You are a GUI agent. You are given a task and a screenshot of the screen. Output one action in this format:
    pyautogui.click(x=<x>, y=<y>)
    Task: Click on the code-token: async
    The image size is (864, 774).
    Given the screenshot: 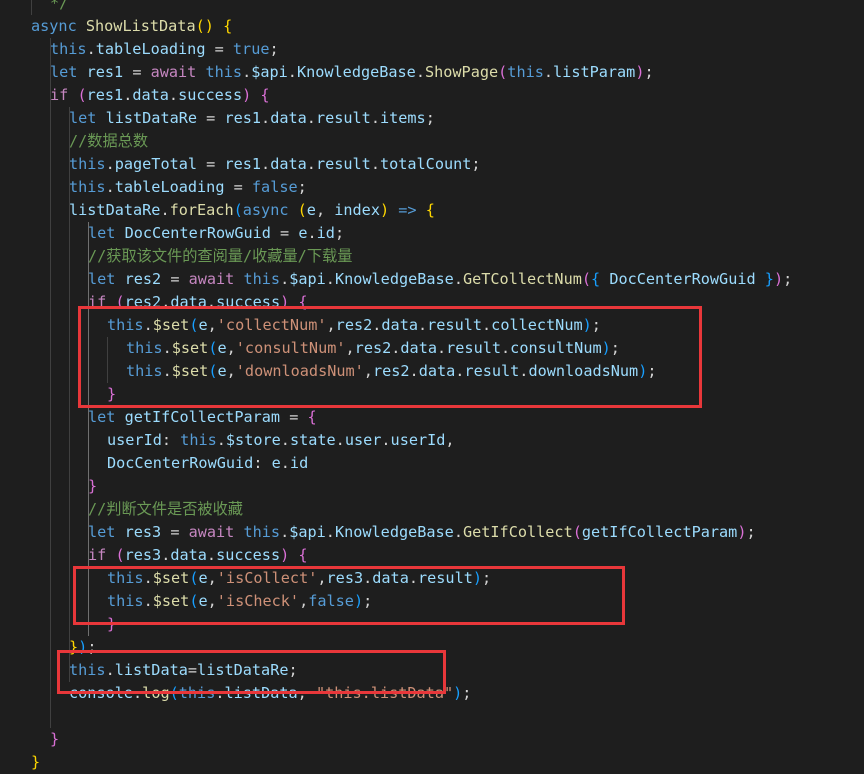 What is the action you would take?
    pyautogui.click(x=265, y=210)
    